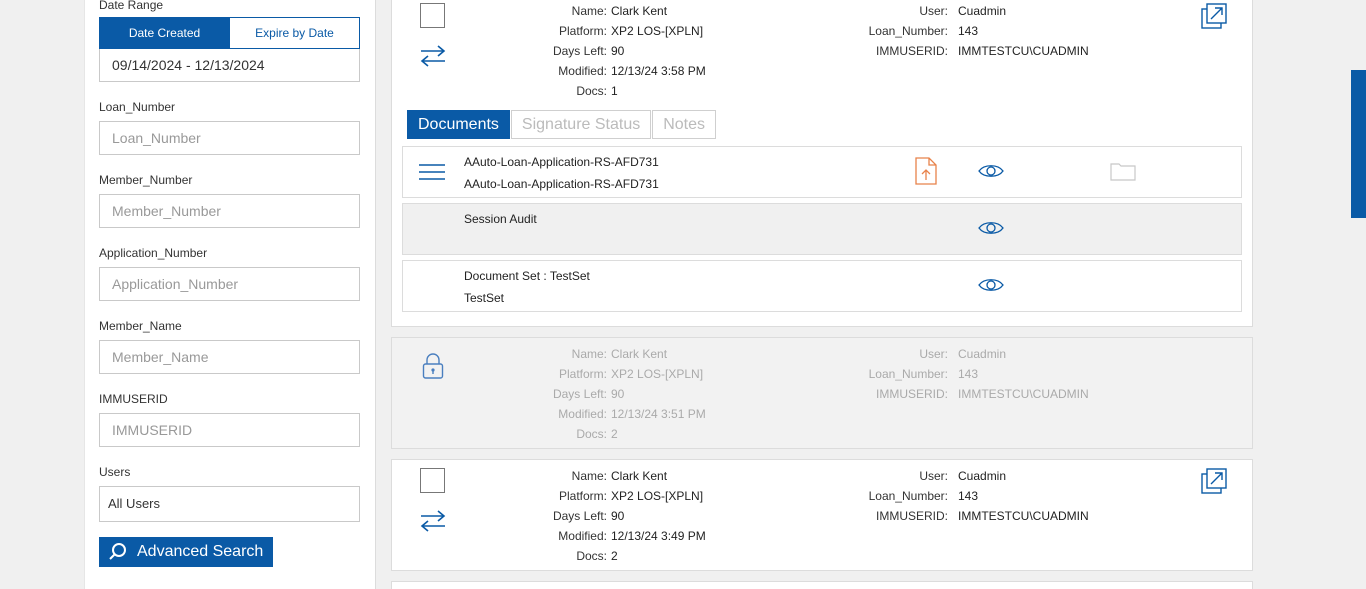 This screenshot has width=1366, height=589. What do you see at coordinates (561, 184) in the screenshot?
I see `document-subtitle: AAuto-Loan-Application-RS-AFD731` at bounding box center [561, 184].